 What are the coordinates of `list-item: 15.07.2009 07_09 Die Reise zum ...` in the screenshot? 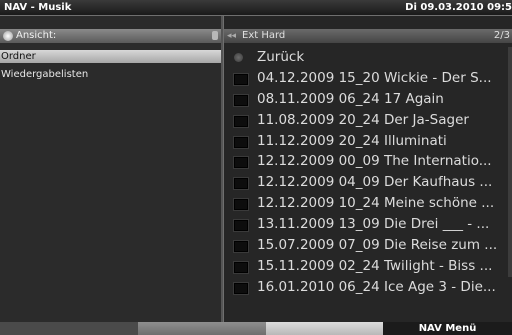 It's located at (368, 245).